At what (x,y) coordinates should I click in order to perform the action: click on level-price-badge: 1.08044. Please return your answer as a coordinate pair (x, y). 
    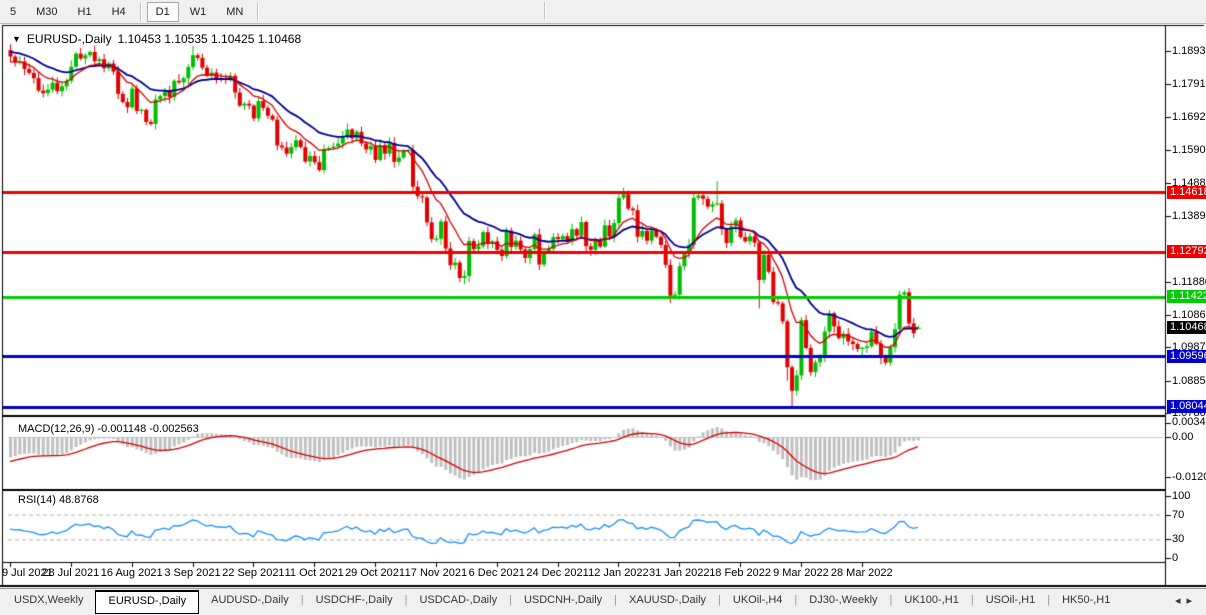
    Looking at the image, I should click on (1186, 407).